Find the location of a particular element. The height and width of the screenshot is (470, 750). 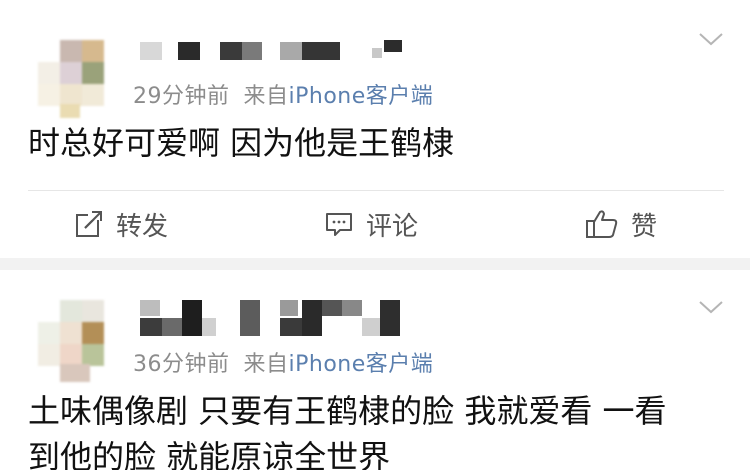

repost-button: 转发 is located at coordinates (121, 224).